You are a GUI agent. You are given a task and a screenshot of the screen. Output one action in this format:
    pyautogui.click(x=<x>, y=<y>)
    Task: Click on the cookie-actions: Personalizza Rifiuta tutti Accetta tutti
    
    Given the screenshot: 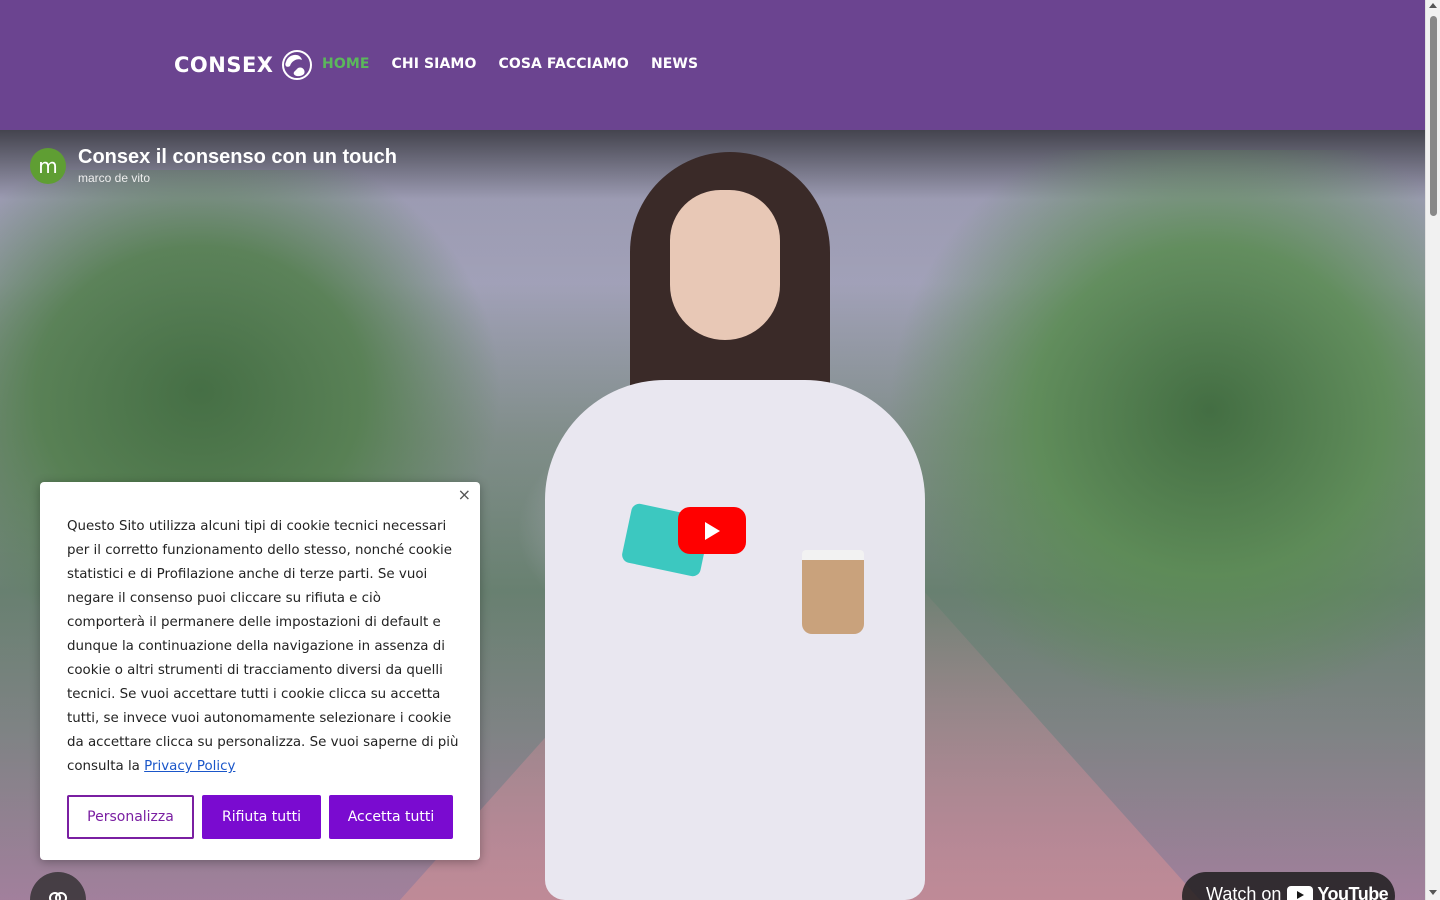 What is the action you would take?
    pyautogui.click(x=260, y=817)
    